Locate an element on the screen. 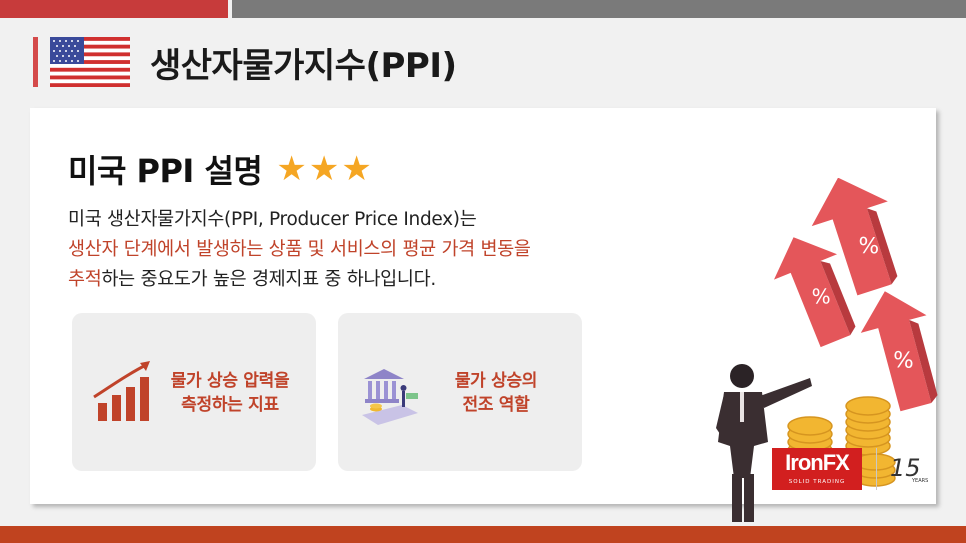  rising-bar-chart-icon is located at coordinates (121, 391).